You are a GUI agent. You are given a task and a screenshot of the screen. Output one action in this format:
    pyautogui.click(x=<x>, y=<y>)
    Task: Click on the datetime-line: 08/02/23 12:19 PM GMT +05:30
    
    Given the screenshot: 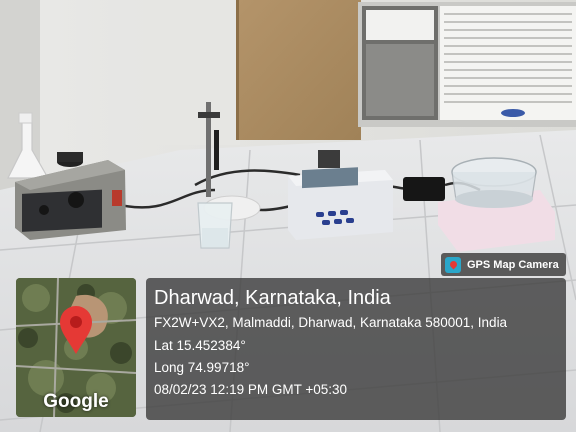 What is the action you would take?
    pyautogui.click(x=251, y=389)
    